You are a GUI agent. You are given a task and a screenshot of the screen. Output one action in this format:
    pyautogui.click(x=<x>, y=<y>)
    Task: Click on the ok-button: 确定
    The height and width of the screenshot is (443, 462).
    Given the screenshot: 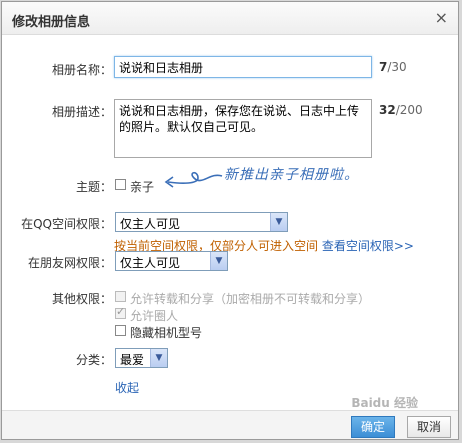 What is the action you would take?
    pyautogui.click(x=373, y=427)
    